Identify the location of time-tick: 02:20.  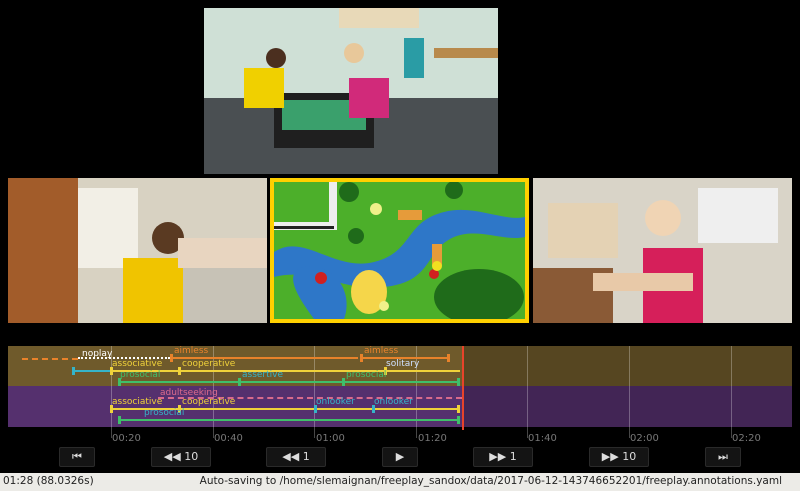
(746, 438).